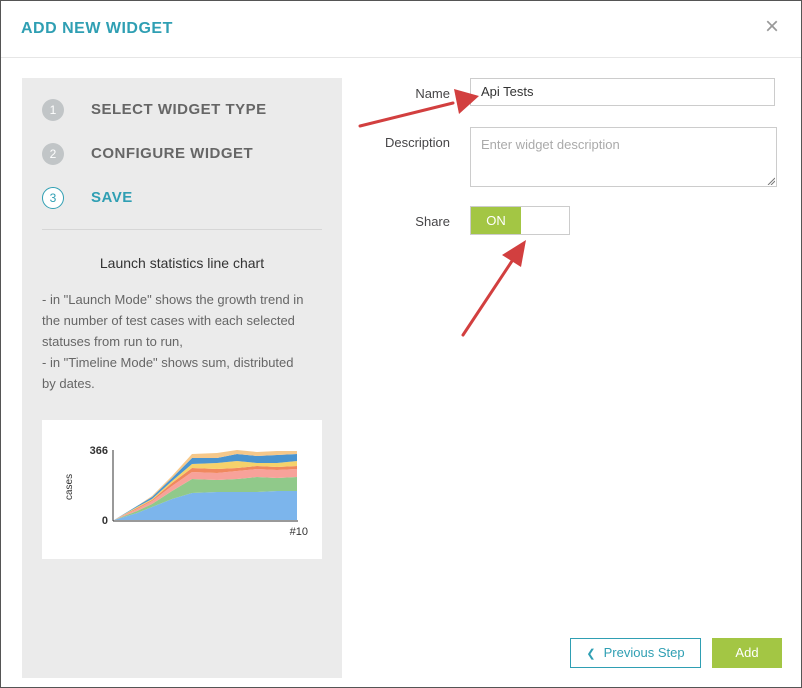 The height and width of the screenshot is (688, 802). What do you see at coordinates (493, 288) in the screenshot?
I see `arrow-to-share-toggle` at bounding box center [493, 288].